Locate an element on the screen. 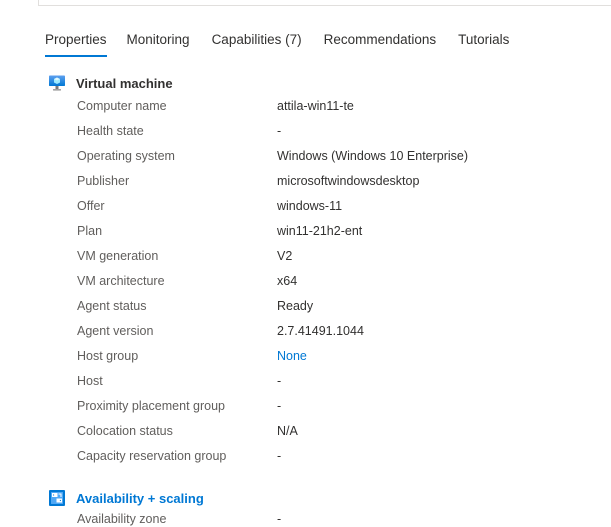 This screenshot has width=611, height=527. property-row: Computer name attila-win11-te is located at coordinates (305, 105).